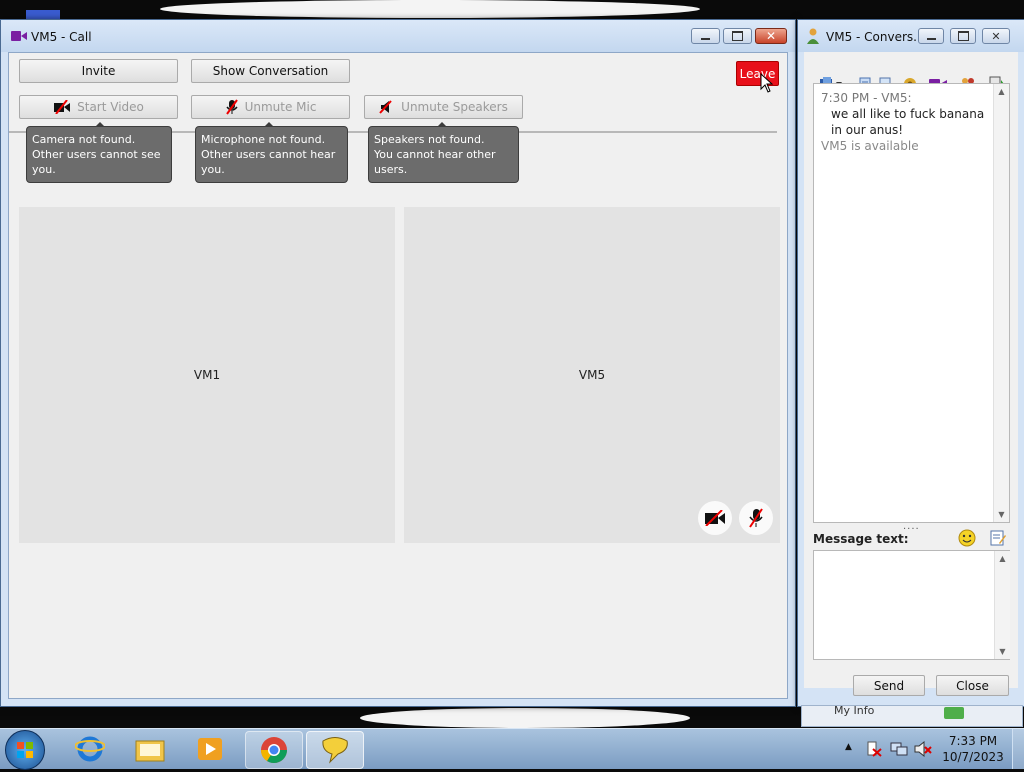  What do you see at coordinates (954, 713) in the screenshot?
I see `status-icon` at bounding box center [954, 713].